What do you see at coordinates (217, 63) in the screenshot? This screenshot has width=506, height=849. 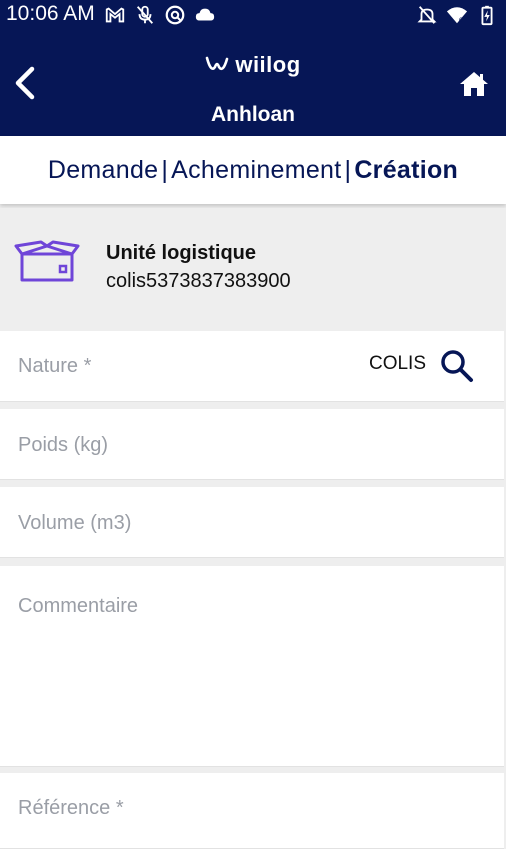 I see `wiilog-mark-icon` at bounding box center [217, 63].